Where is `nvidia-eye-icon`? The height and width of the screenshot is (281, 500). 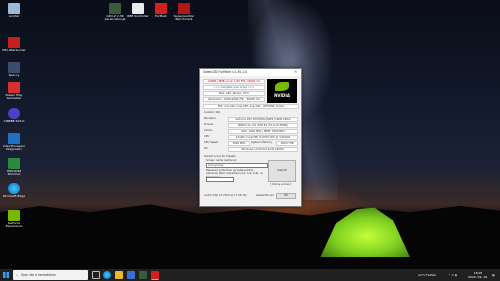
nvidia-eye-icon is located at coordinates (282, 86).